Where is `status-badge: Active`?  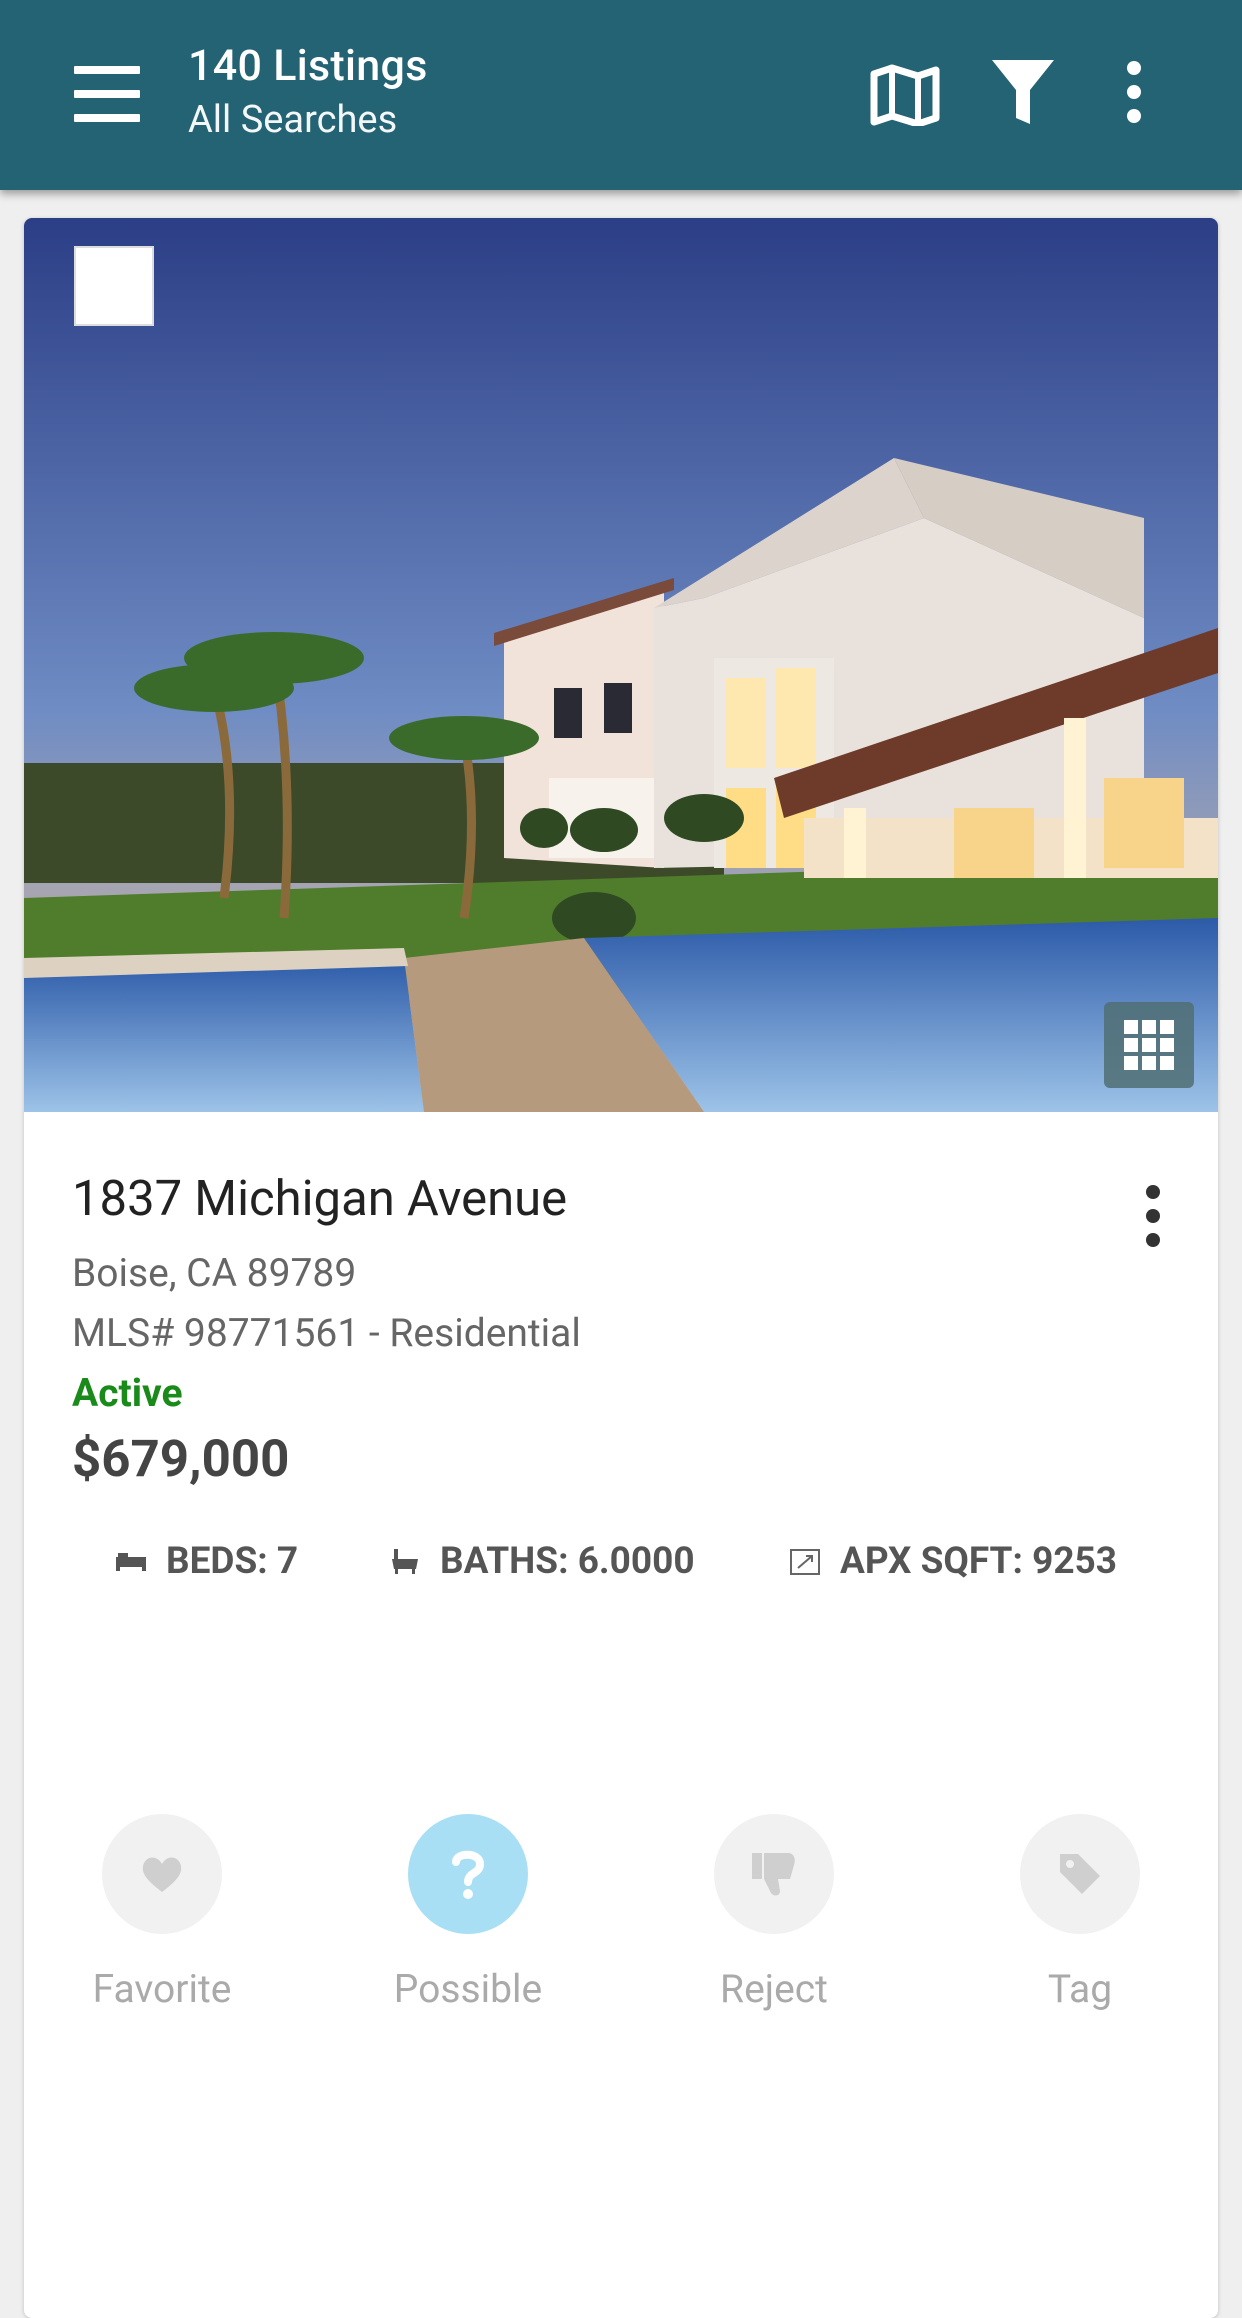
status-badge: Active is located at coordinates (127, 1393).